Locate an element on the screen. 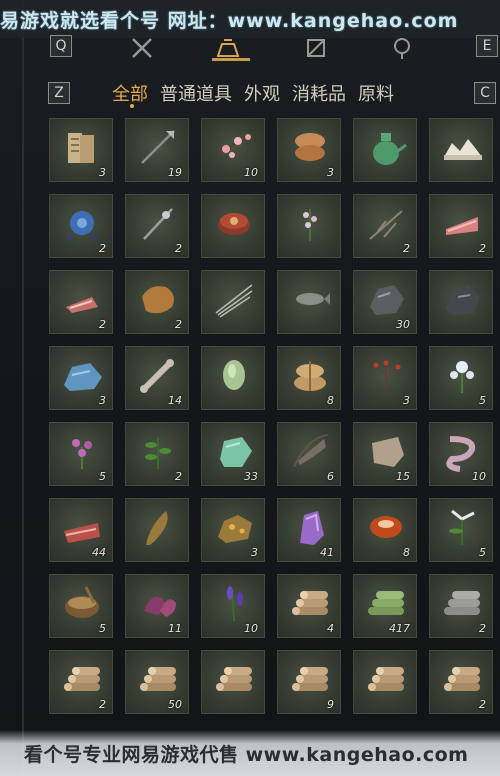 This screenshot has width=500, height=776. key-hint-q: Q is located at coordinates (61, 46).